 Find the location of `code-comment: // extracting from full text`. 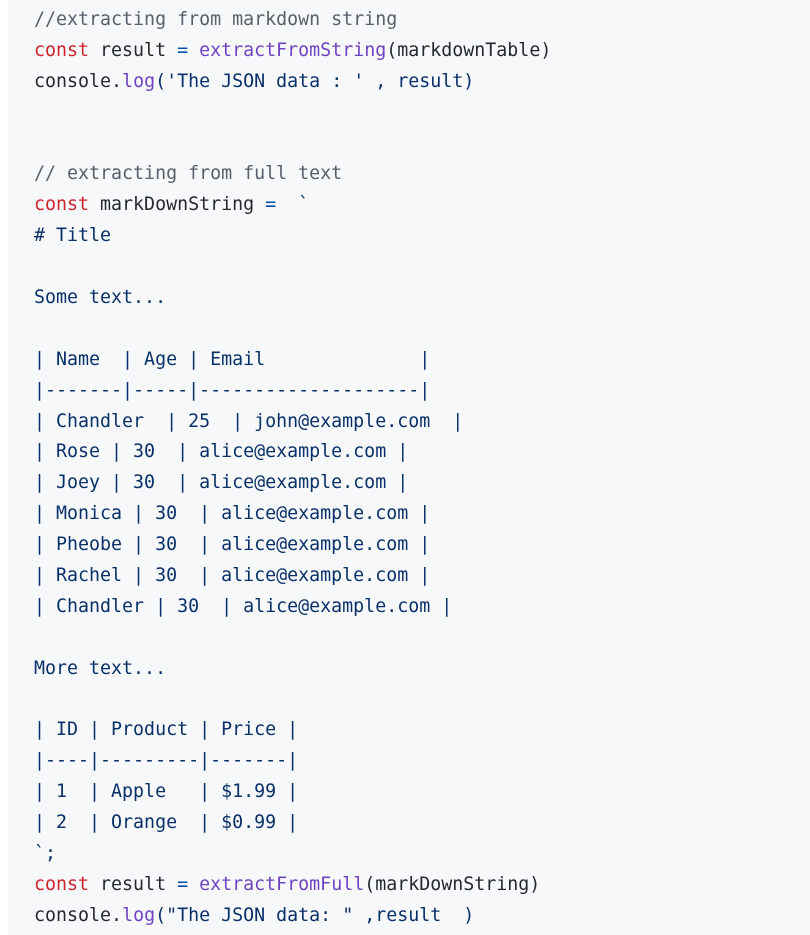

code-comment: // extracting from full text is located at coordinates (188, 174).